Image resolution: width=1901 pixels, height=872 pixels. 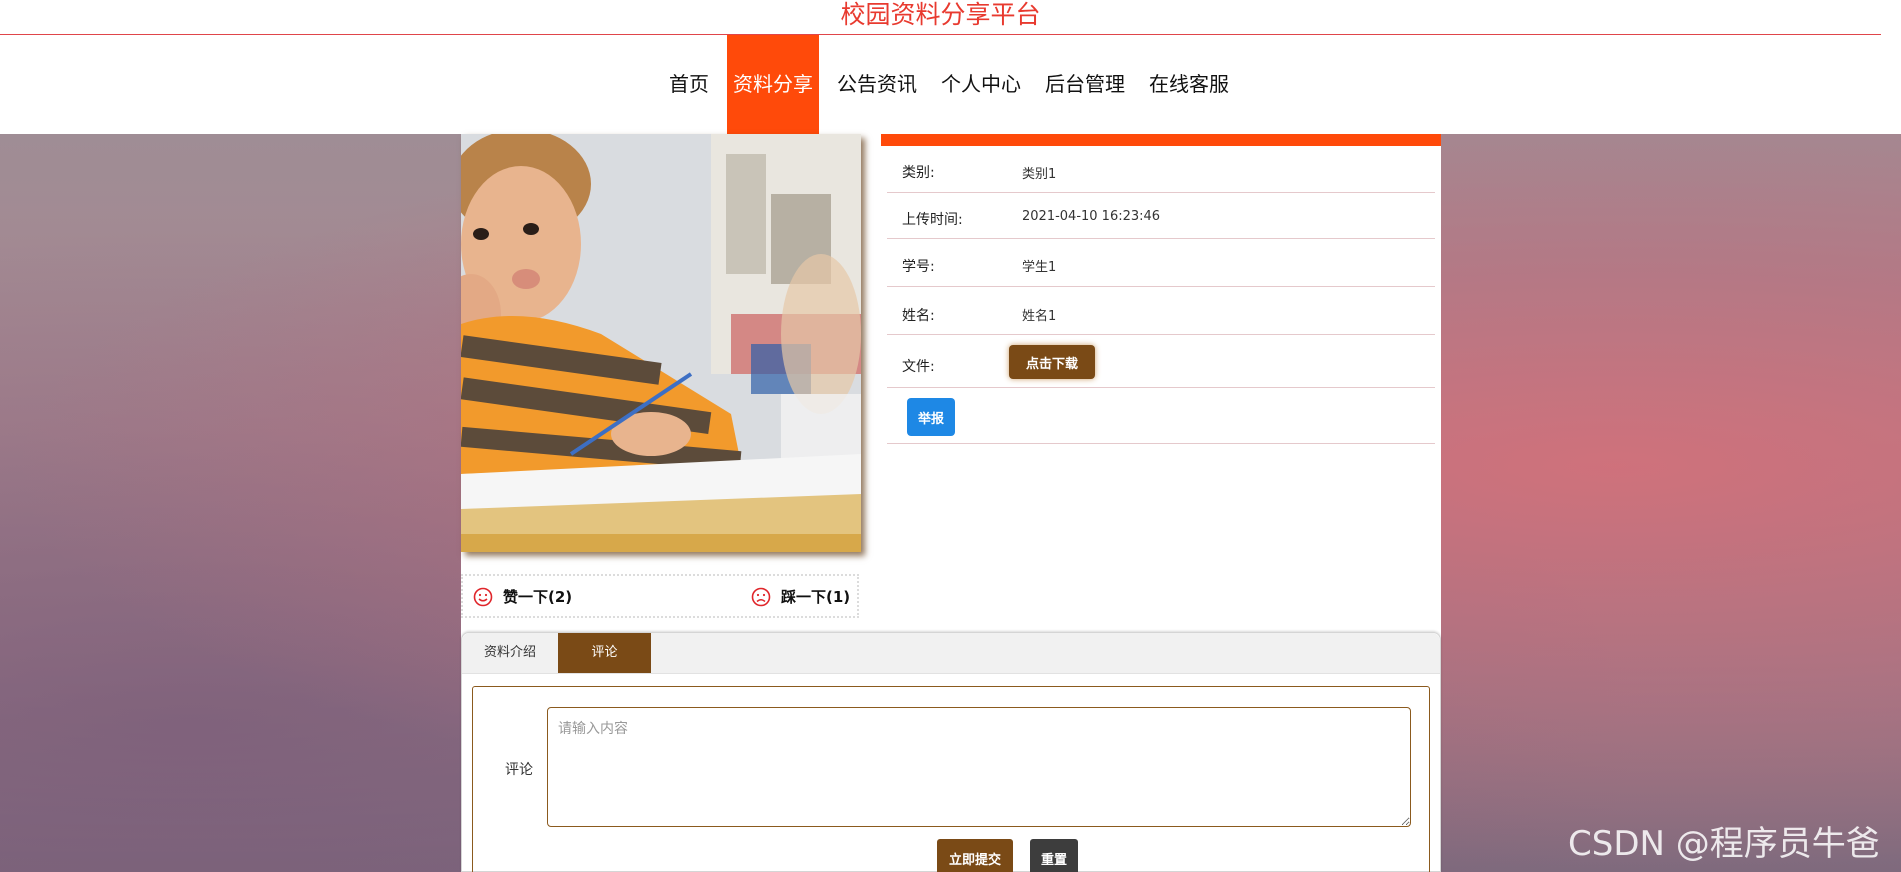 What do you see at coordinates (816, 597) in the screenshot?
I see `dislike-label: 踩一下(1)` at bounding box center [816, 597].